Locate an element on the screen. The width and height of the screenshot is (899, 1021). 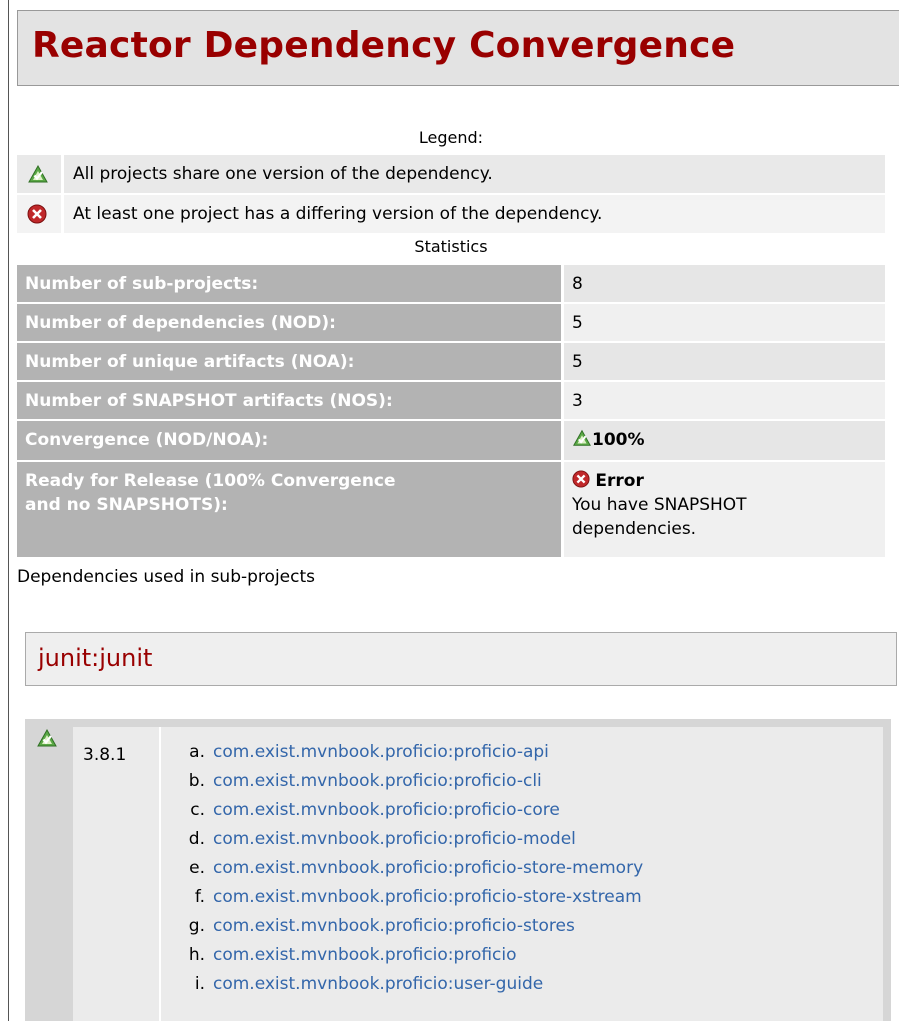
stats-row-nod: Number of dependencies (NOD): 5 is located at coordinates (451, 322).